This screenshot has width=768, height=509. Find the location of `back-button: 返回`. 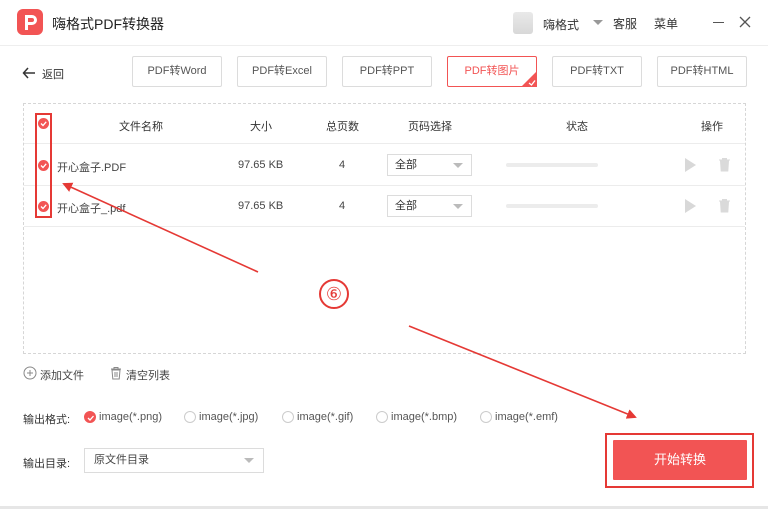

back-button: 返回 is located at coordinates (52, 73).